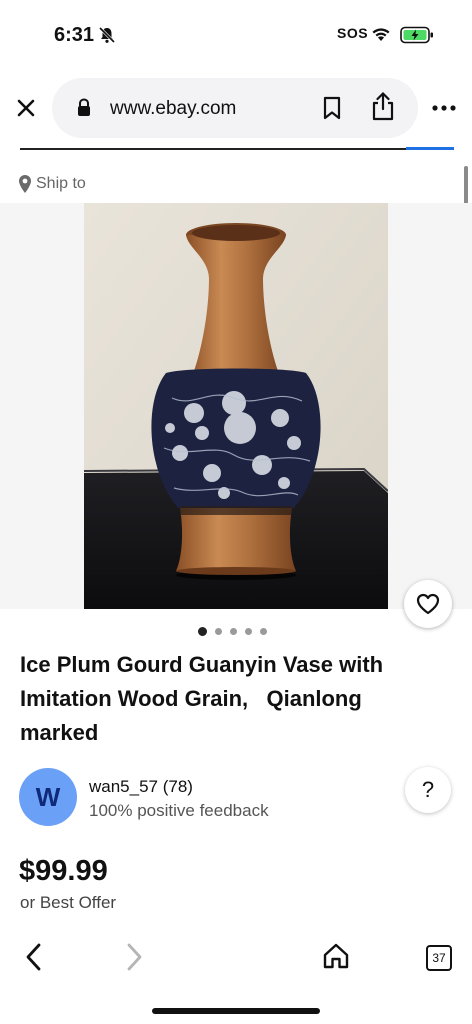 The width and height of the screenshot is (472, 1024). What do you see at coordinates (336, 956) in the screenshot?
I see `home-icon` at bounding box center [336, 956].